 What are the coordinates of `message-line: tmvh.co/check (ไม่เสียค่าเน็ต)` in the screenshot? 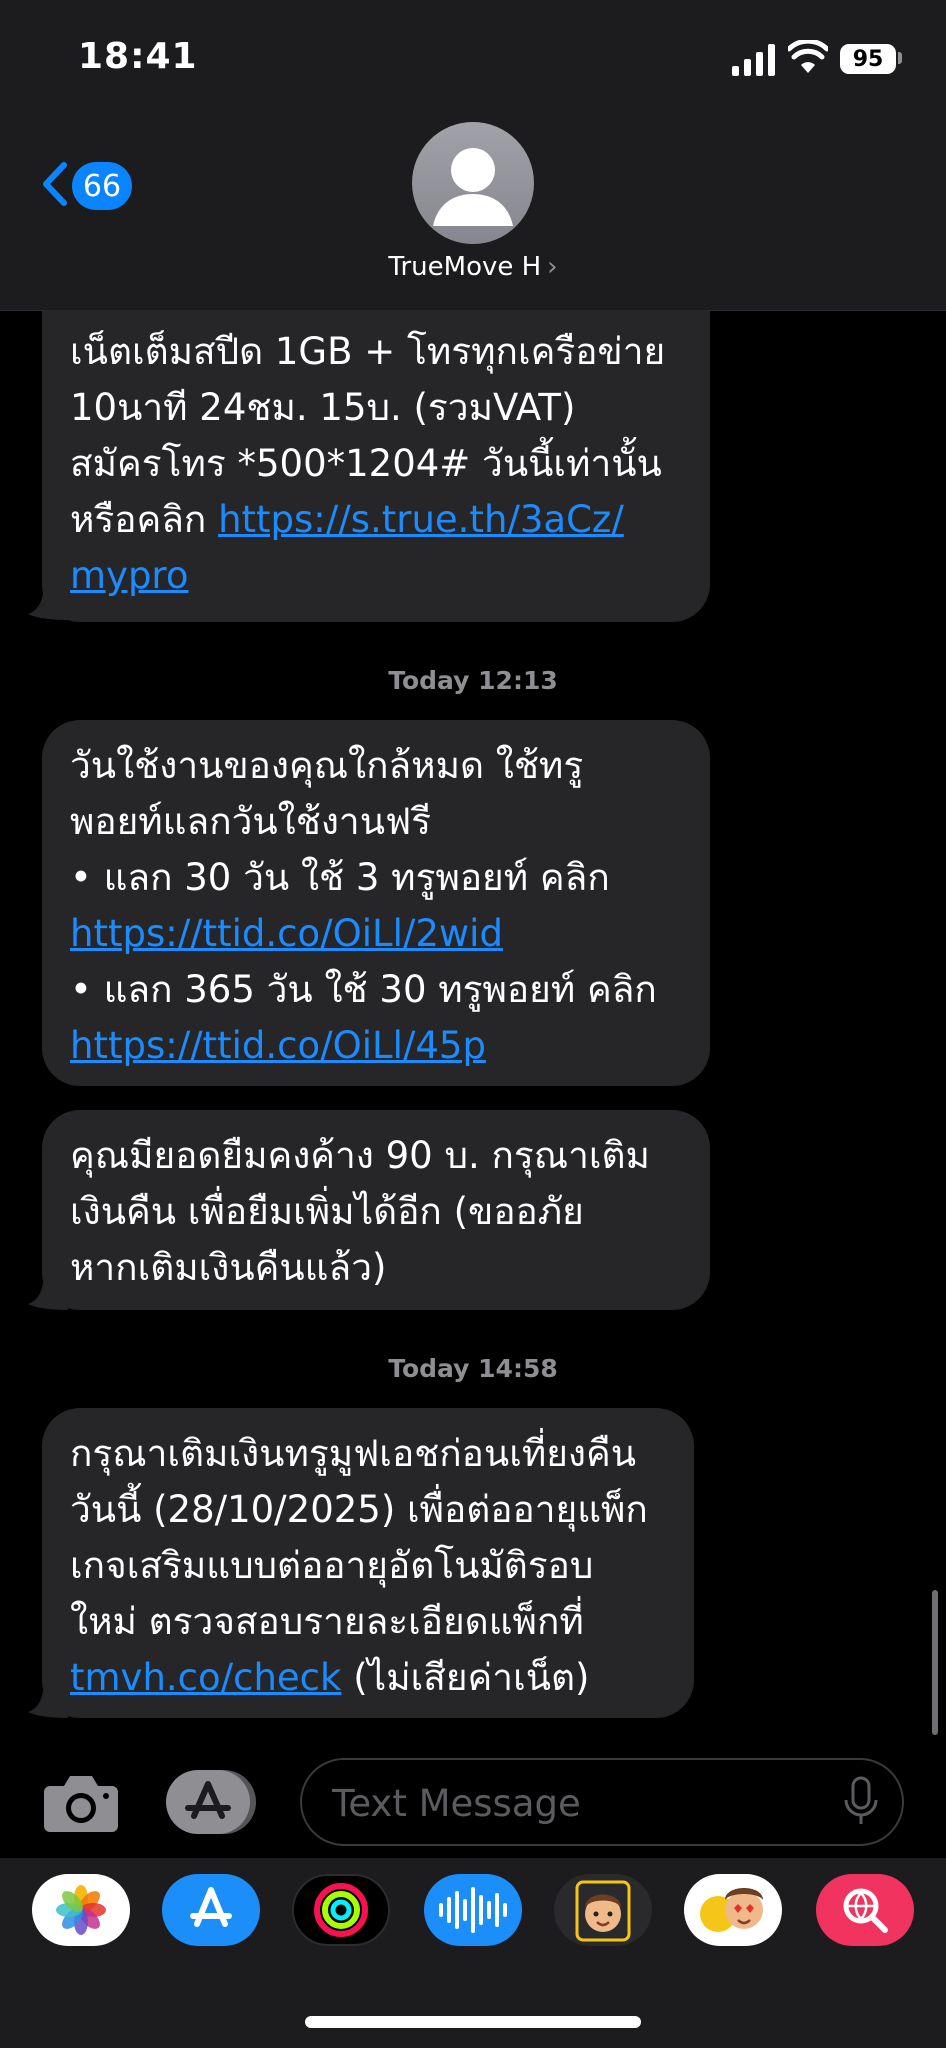 It's located at (368, 1678).